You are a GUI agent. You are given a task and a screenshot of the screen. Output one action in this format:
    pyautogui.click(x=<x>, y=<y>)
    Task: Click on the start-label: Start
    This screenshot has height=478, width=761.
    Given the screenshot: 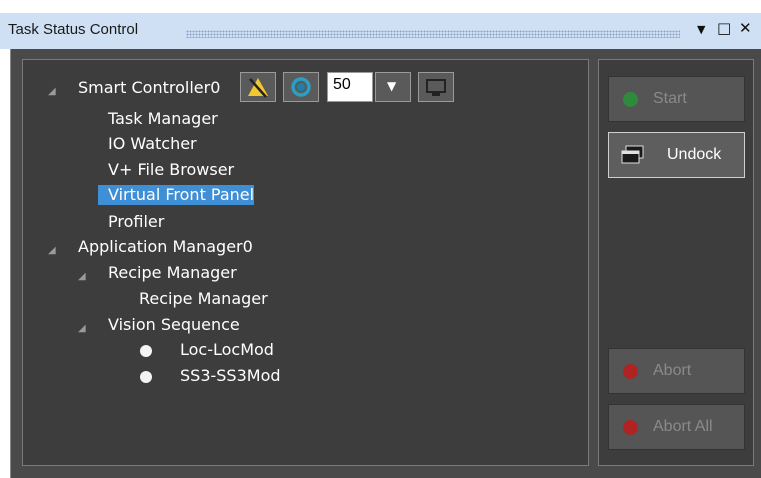 What is the action you would take?
    pyautogui.click(x=670, y=98)
    